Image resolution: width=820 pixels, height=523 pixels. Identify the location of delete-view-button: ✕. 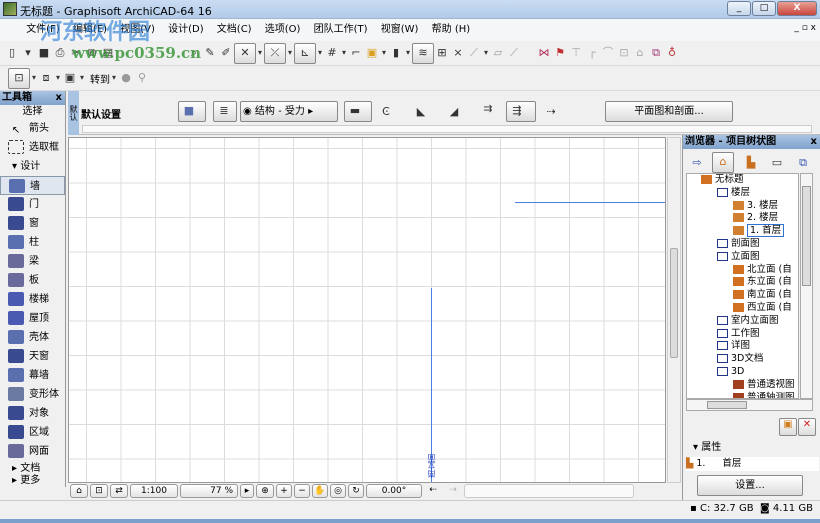
(807, 427).